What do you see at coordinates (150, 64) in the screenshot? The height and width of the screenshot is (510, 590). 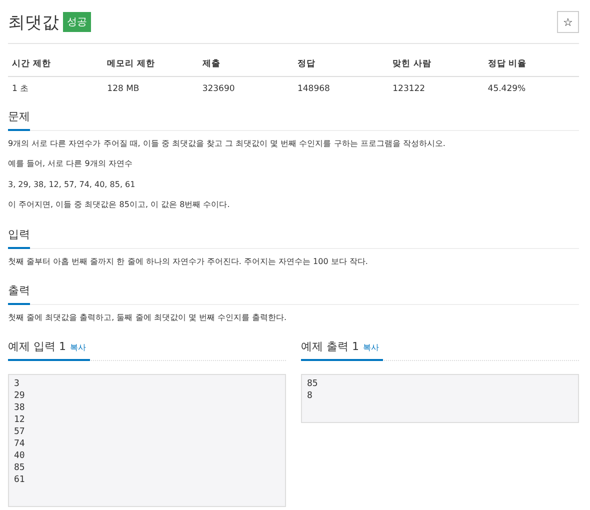 I see `column-header: 메모리 제한` at bounding box center [150, 64].